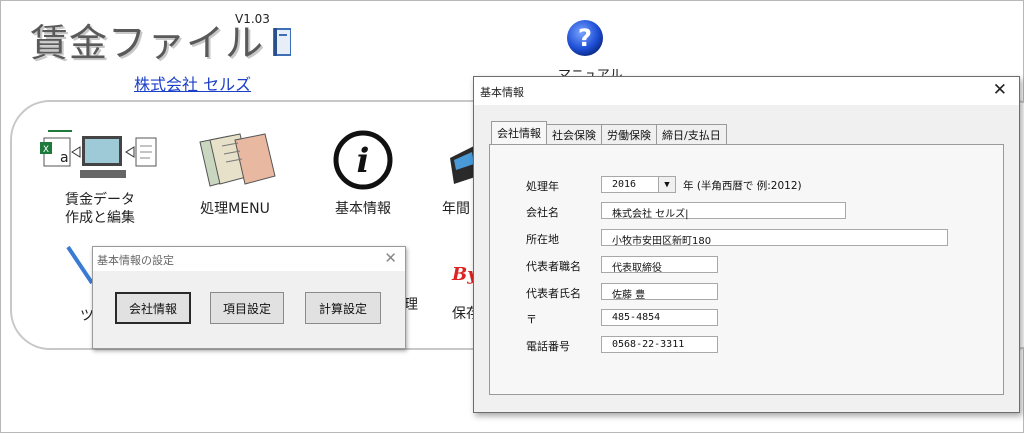  Describe the element at coordinates (502, 92) in the screenshot. I see `dialog-title: 基本情報` at that location.